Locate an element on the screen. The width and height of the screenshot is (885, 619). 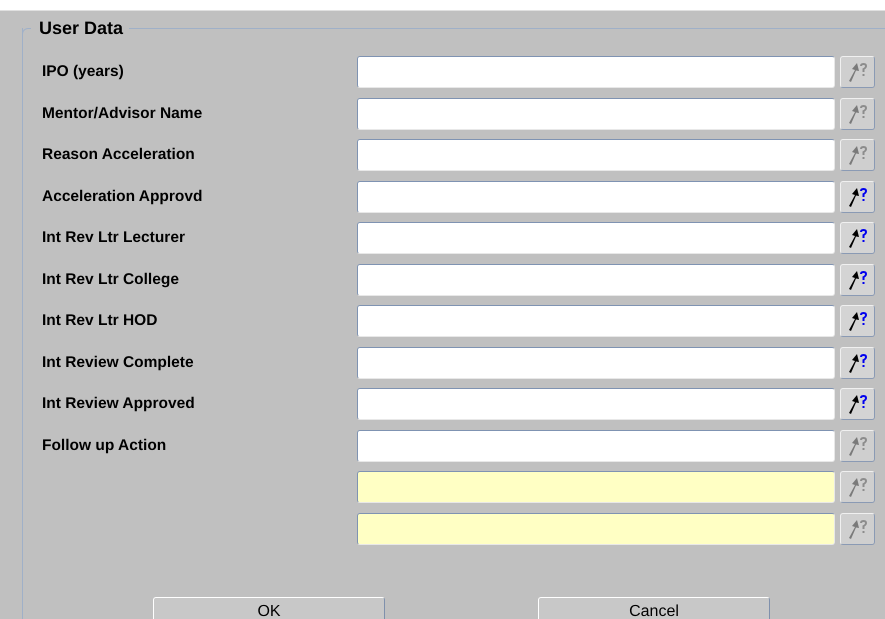
field-label: Follow up Action is located at coordinates (104, 445).